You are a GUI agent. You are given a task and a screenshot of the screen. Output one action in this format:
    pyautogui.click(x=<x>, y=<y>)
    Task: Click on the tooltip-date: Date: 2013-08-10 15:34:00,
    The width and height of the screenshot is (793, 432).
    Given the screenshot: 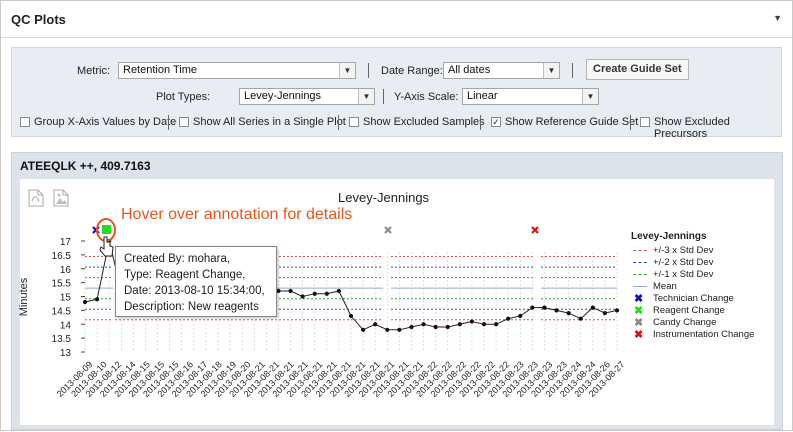 What is the action you would take?
    pyautogui.click(x=194, y=291)
    